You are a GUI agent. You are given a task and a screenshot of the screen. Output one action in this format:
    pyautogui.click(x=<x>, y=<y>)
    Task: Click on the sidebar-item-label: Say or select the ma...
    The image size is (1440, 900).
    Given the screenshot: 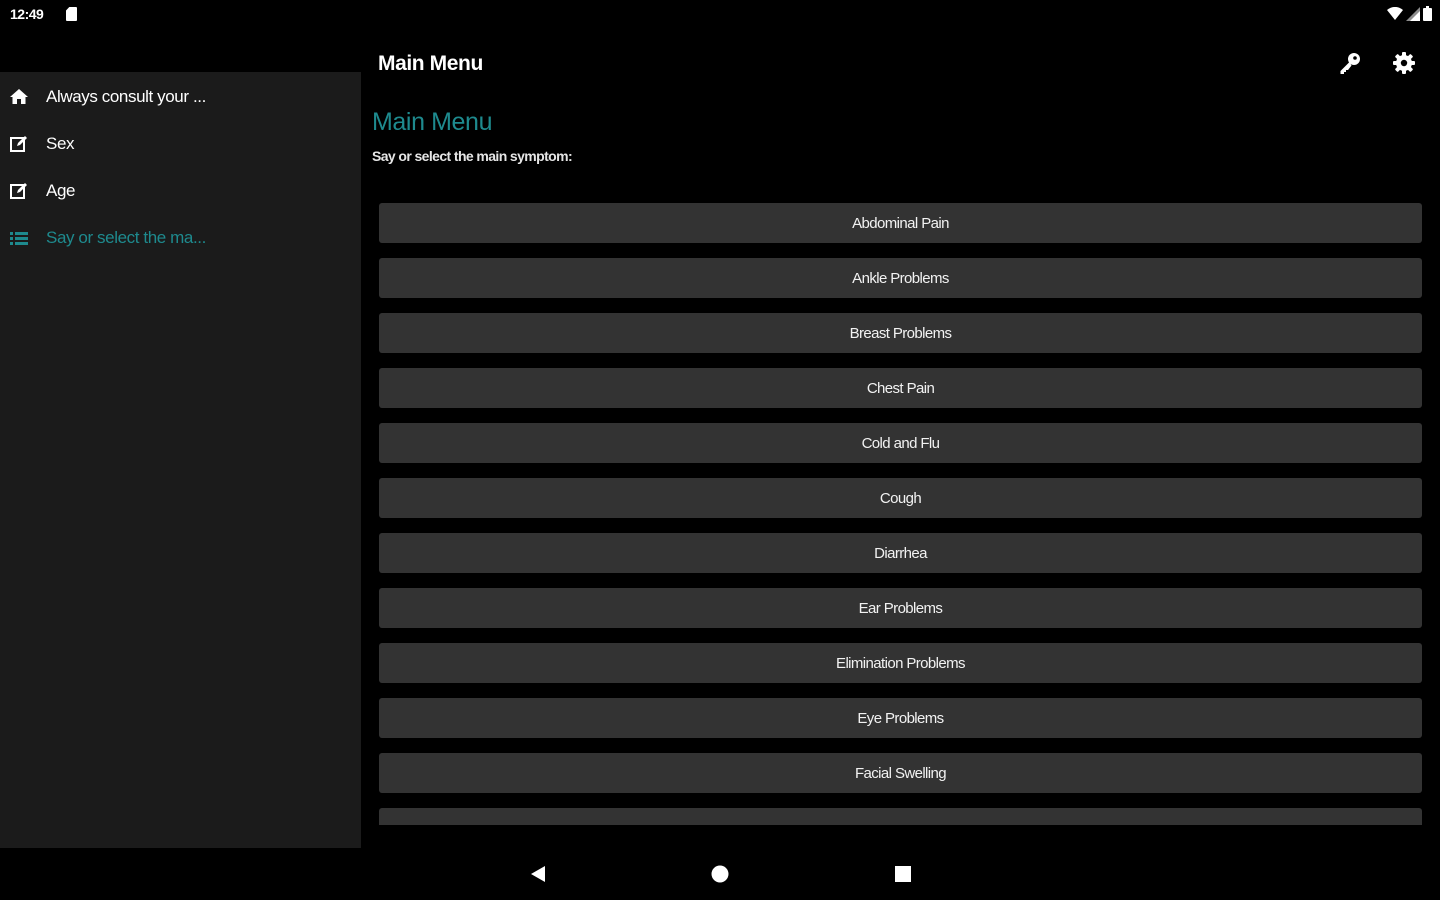 What is the action you would take?
    pyautogui.click(x=126, y=237)
    